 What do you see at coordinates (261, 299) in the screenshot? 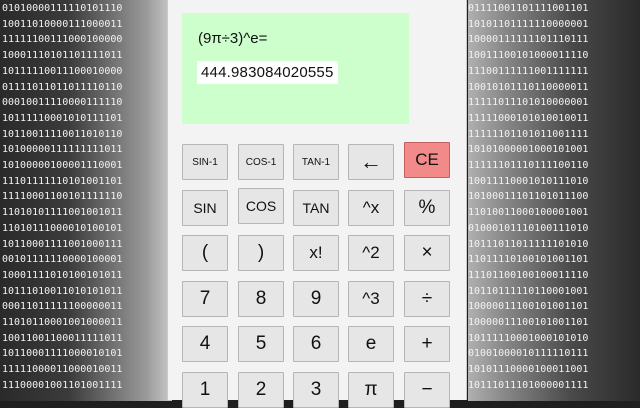
I see `digit-8-button: 8` at bounding box center [261, 299].